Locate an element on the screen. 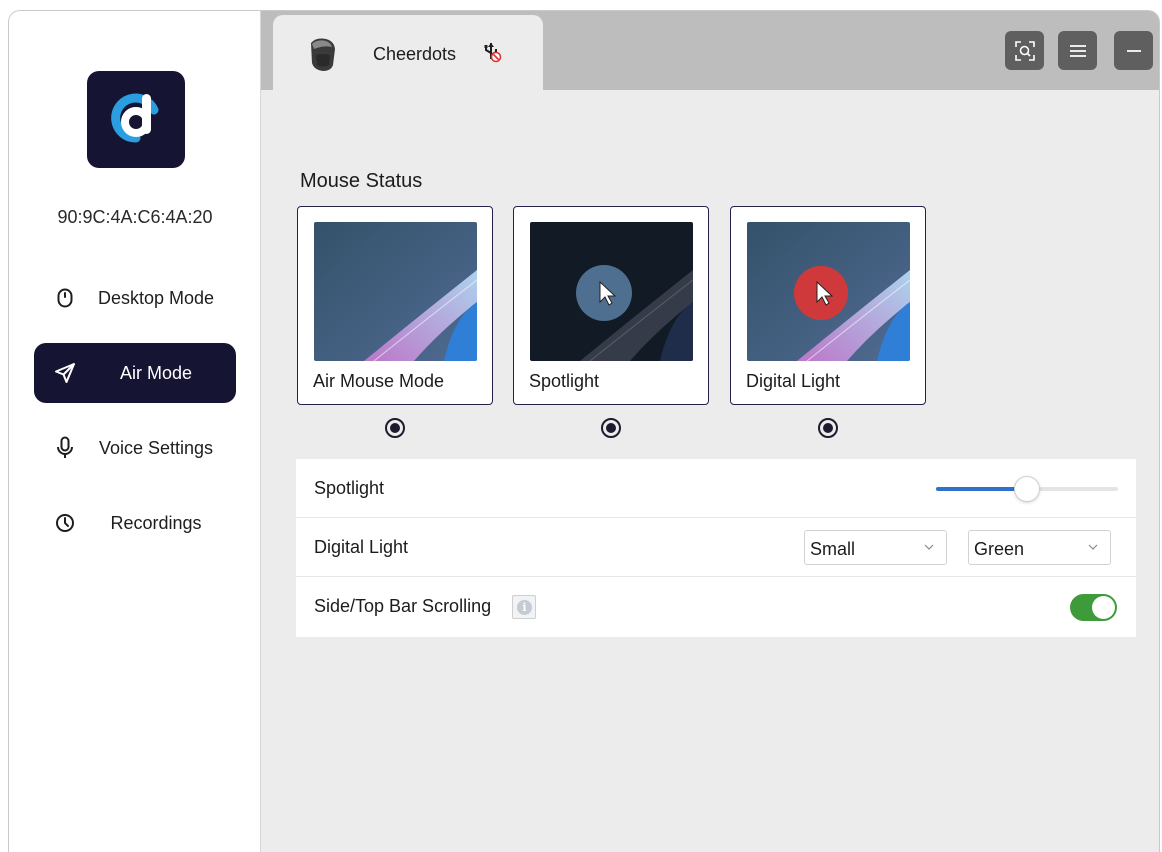 This screenshot has width=1162, height=852. info-button: i is located at coordinates (524, 607).